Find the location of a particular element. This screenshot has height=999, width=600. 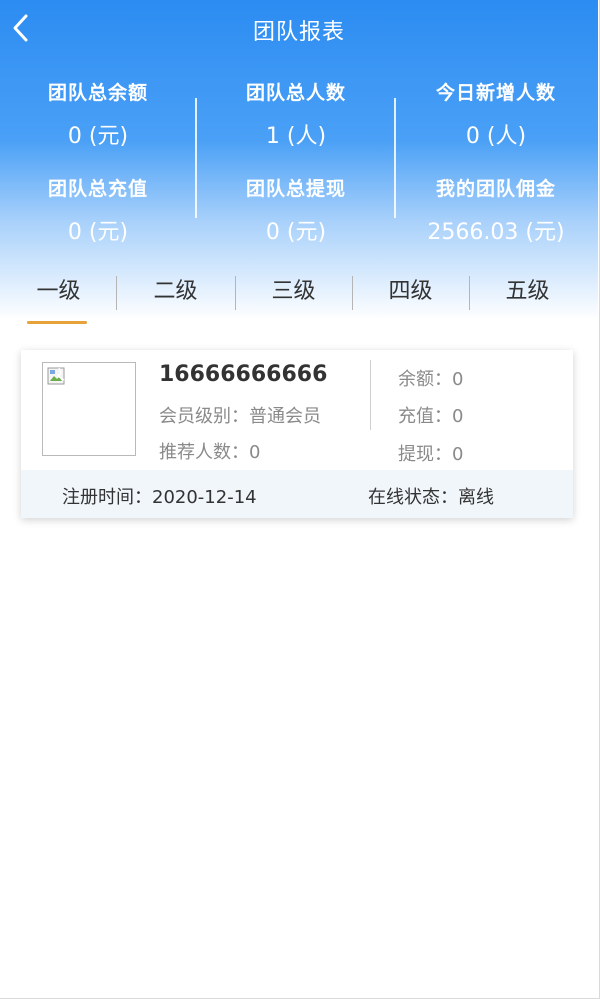

tab-level-3: 三级 is located at coordinates (293, 295).